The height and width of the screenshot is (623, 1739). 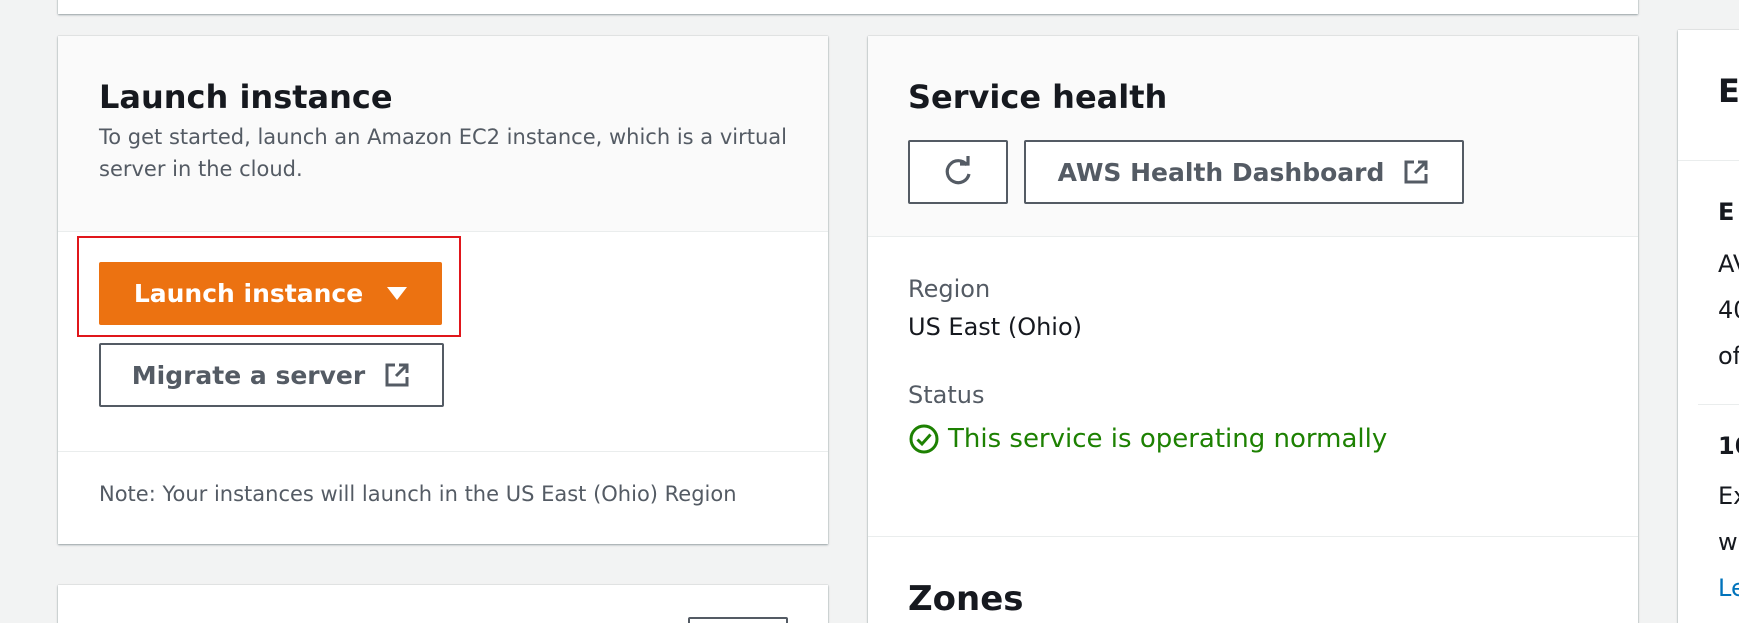 I want to click on status-value-row: This service is operating normally, so click(x=1253, y=439).